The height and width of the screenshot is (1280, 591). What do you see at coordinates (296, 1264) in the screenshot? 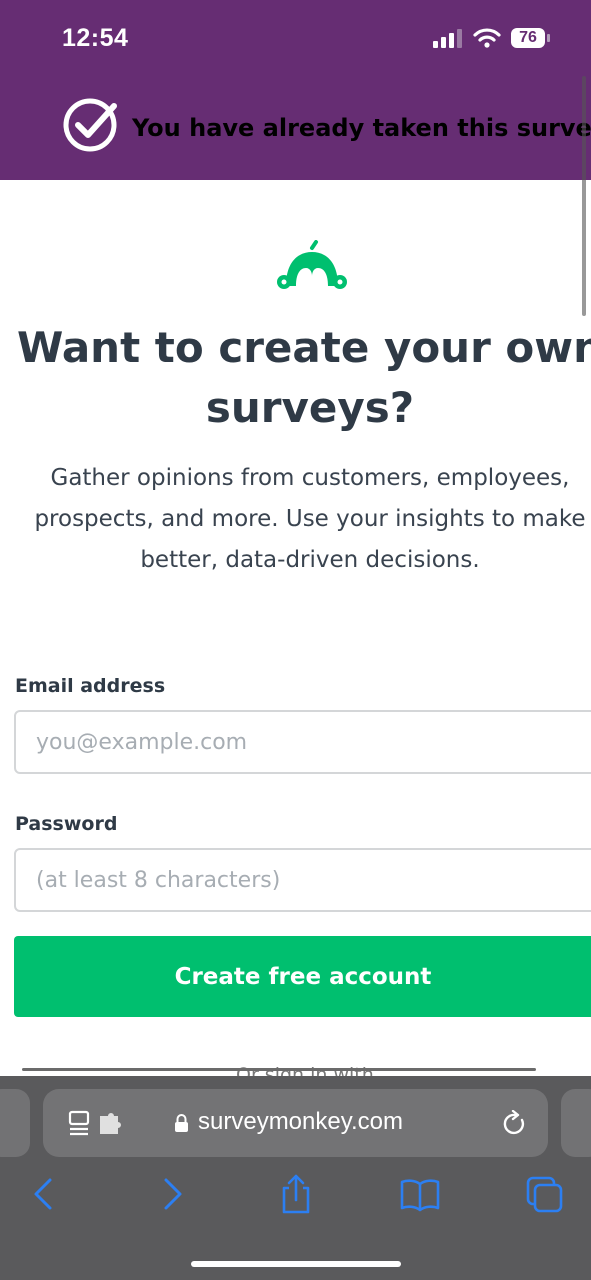
I see `home-indicator` at bounding box center [296, 1264].